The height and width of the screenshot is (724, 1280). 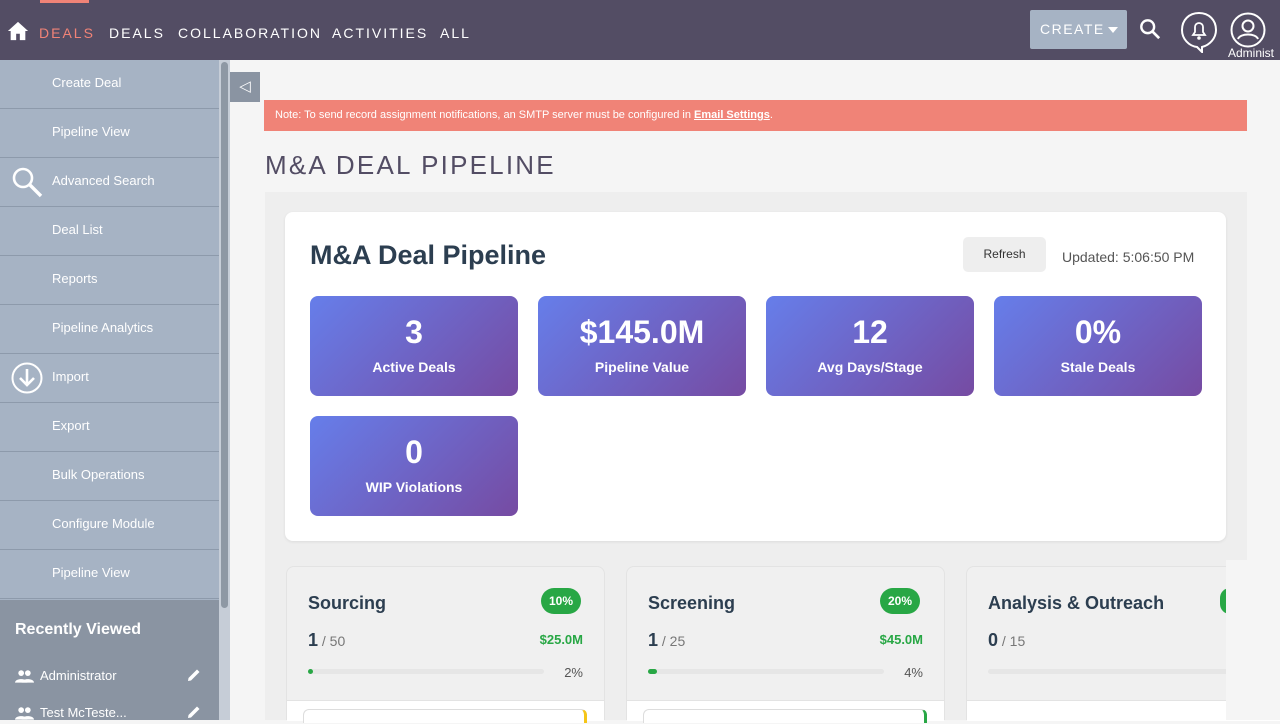 What do you see at coordinates (1128, 257) in the screenshot?
I see `updated-timestamp: Updated: 5:06:50 PM` at bounding box center [1128, 257].